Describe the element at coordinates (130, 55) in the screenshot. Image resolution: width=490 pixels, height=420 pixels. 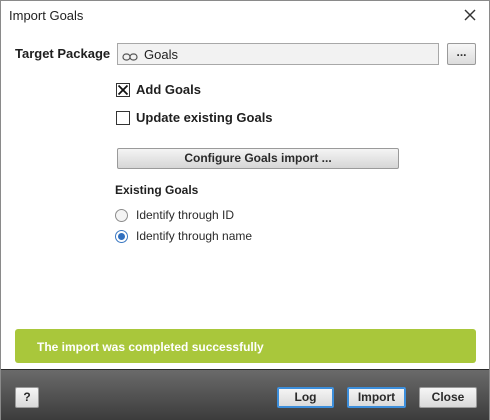
I see `package-link-icon` at that location.